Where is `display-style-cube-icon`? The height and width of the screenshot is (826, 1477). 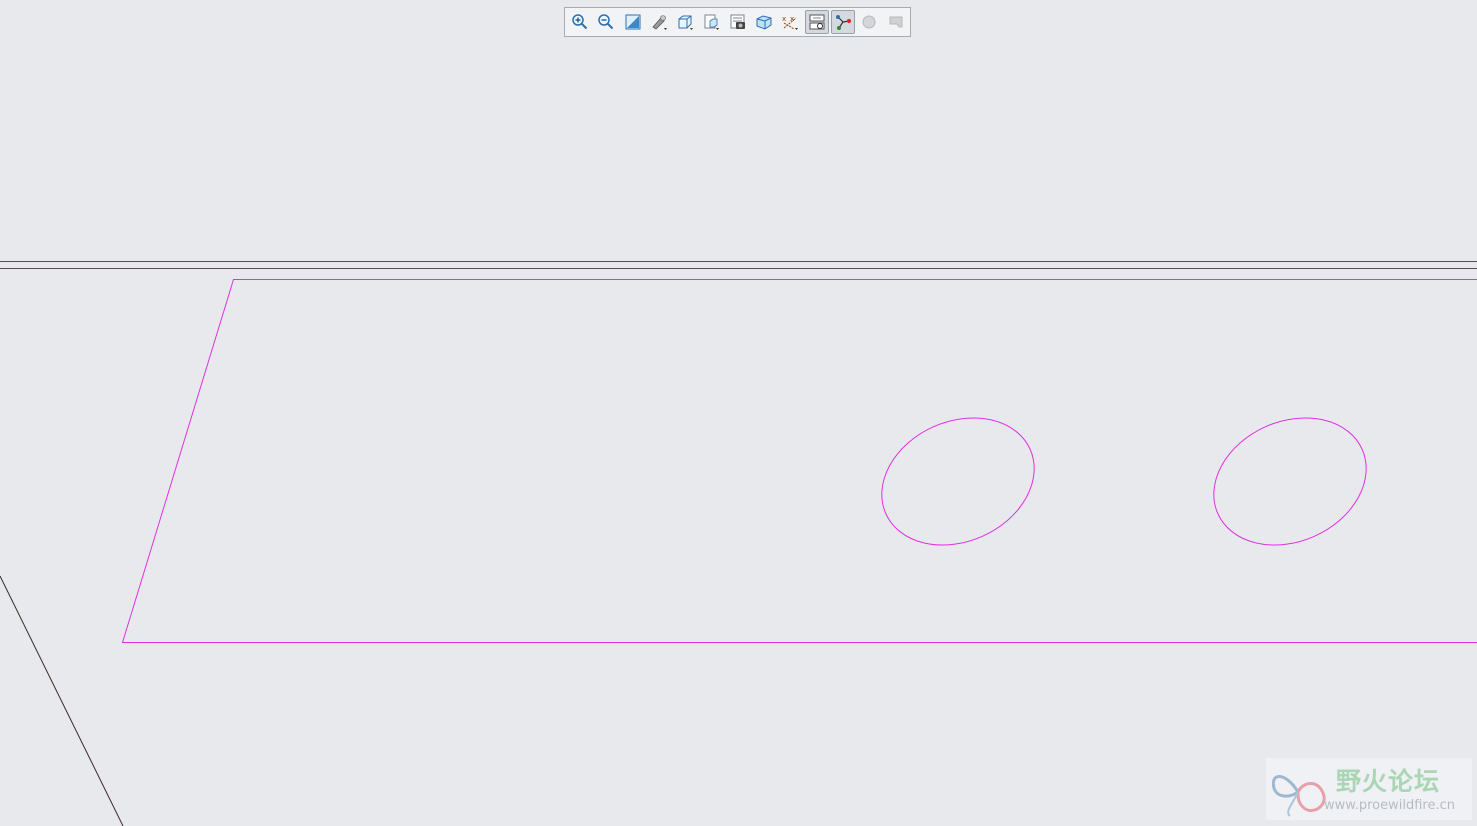
display-style-cube-icon is located at coordinates (686, 22).